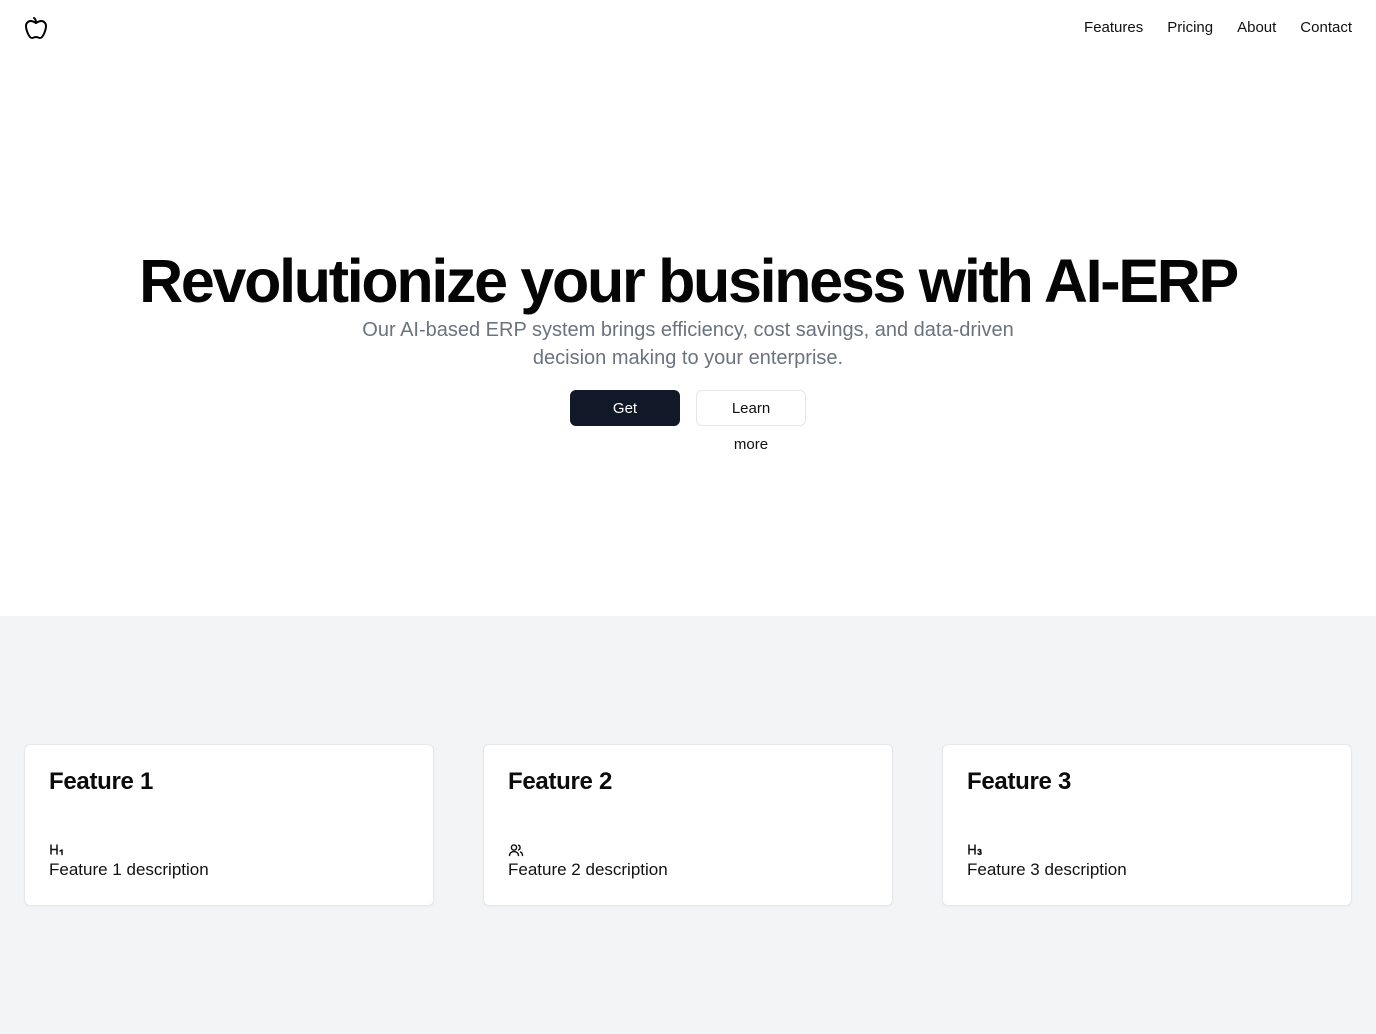  What do you see at coordinates (975, 850) in the screenshot?
I see `heading-3-icon` at bounding box center [975, 850].